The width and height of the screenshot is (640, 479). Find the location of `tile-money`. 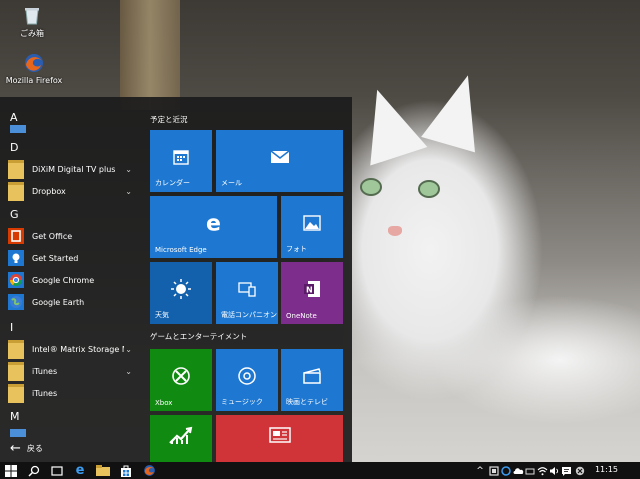

tile-money is located at coordinates (181, 438).